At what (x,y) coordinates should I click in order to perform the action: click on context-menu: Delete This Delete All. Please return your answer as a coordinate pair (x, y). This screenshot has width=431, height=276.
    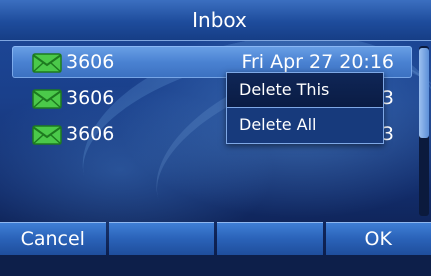
    Looking at the image, I should click on (305, 108).